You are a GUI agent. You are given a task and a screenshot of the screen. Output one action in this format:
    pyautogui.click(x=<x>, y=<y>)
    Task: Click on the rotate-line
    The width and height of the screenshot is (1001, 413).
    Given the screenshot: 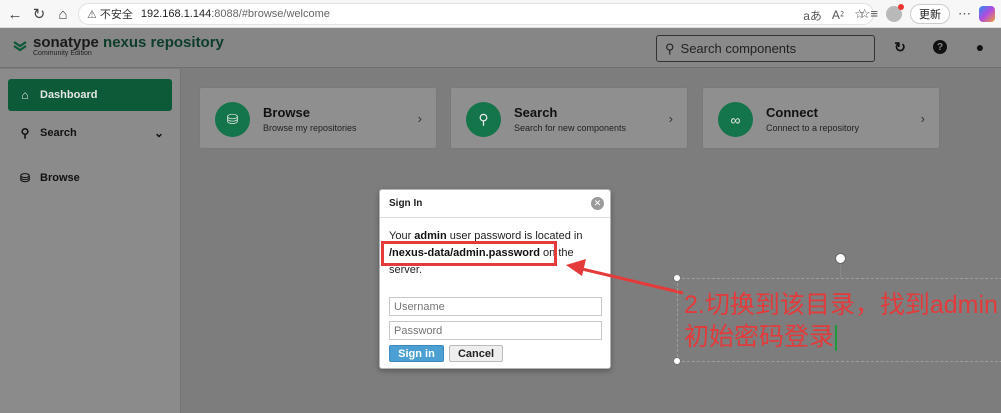 What is the action you would take?
    pyautogui.click(x=840, y=271)
    